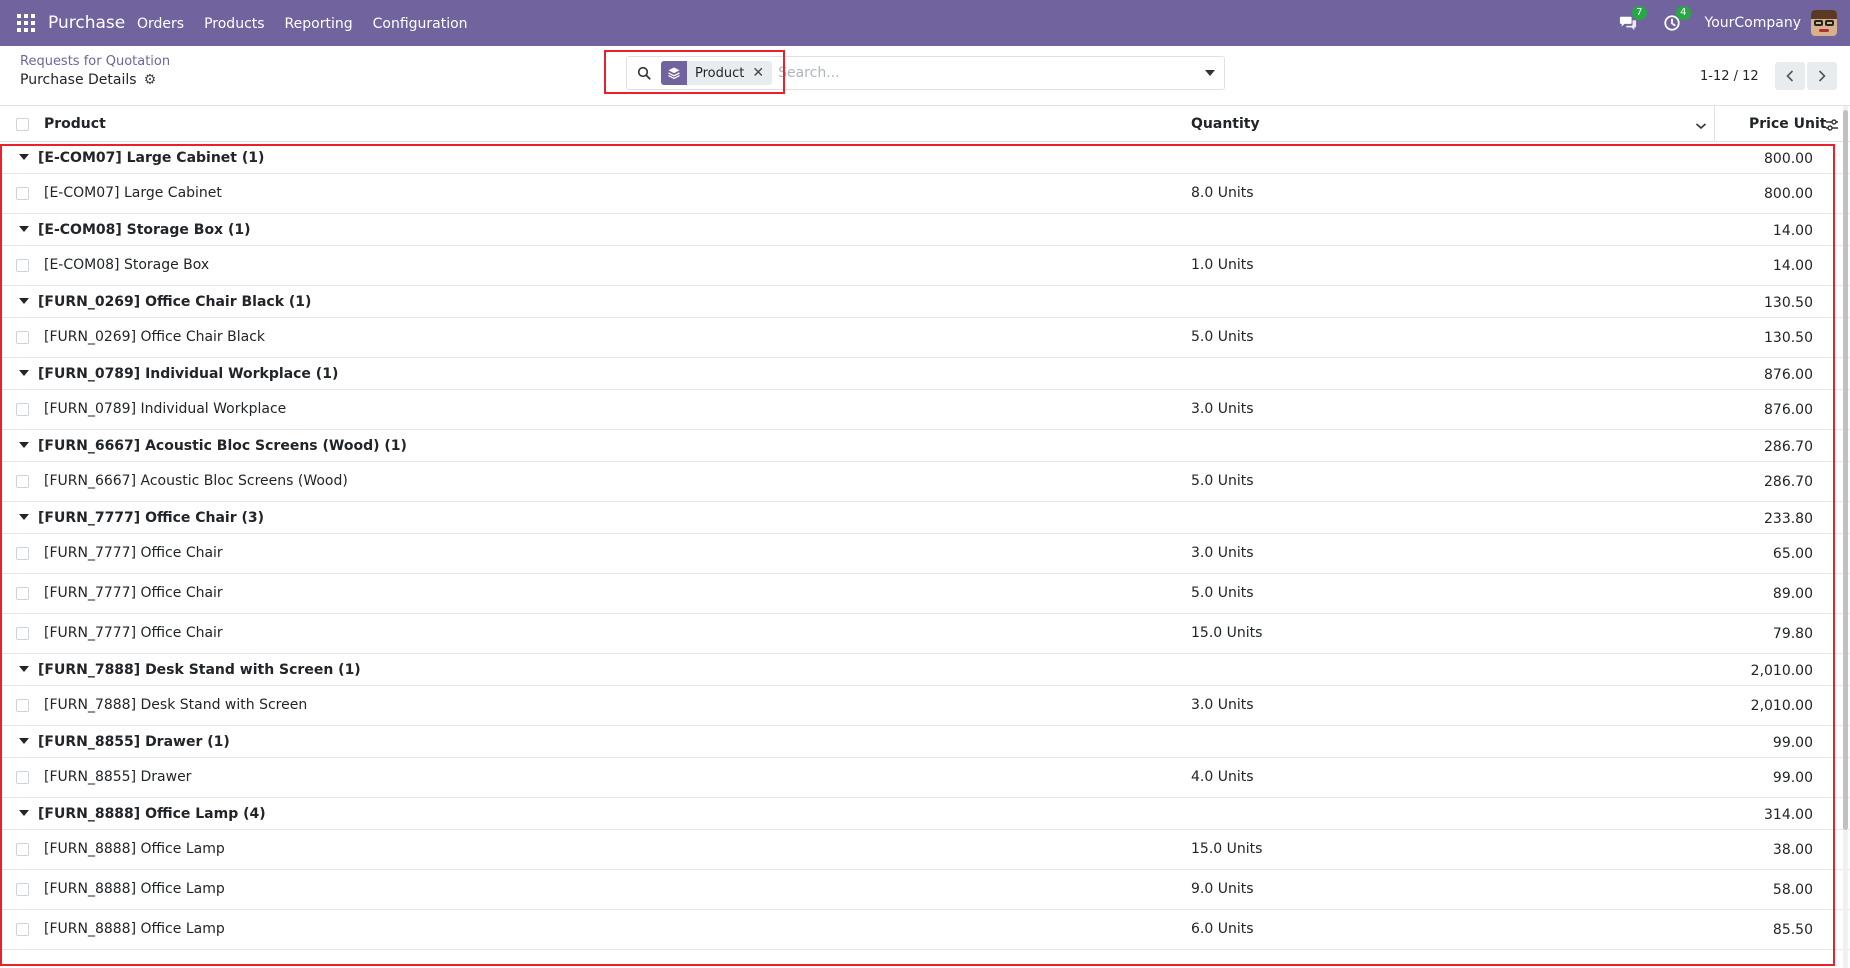  I want to click on cell-price-unit: 130.50, so click(1788, 338).